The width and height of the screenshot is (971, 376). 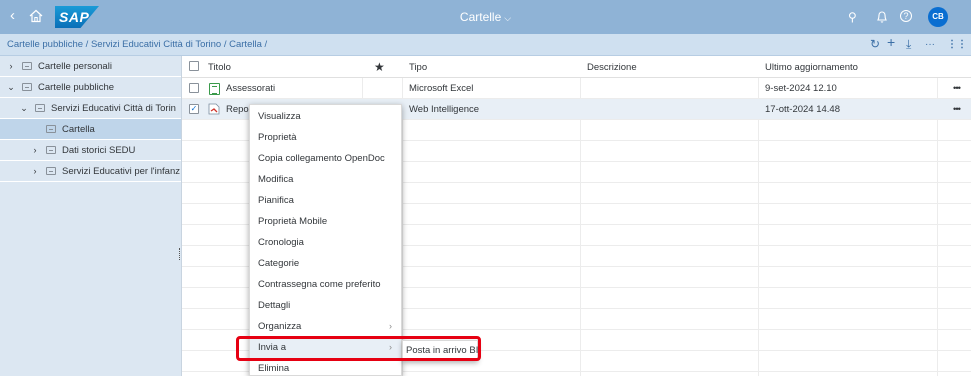 I want to click on tree-item-label: Cartelle pubbliche, so click(x=76, y=87).